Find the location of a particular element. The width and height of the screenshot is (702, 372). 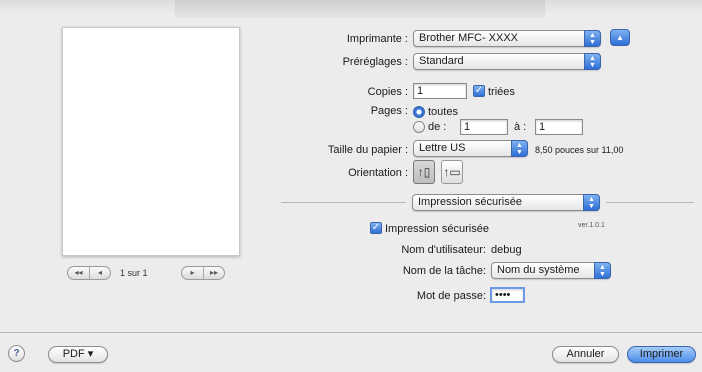

pages-all-label: toutes is located at coordinates (443, 112).